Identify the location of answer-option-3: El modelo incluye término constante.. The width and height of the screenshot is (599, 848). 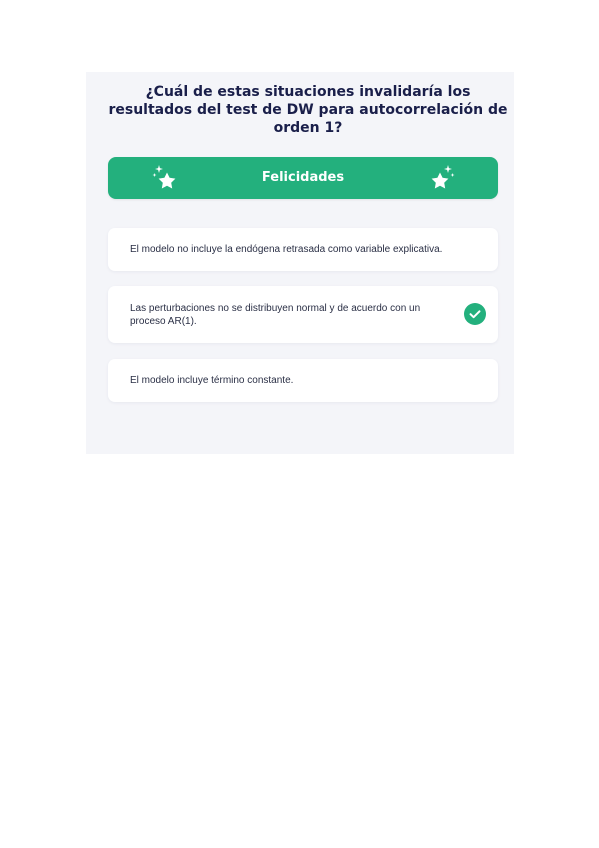
(303, 380).